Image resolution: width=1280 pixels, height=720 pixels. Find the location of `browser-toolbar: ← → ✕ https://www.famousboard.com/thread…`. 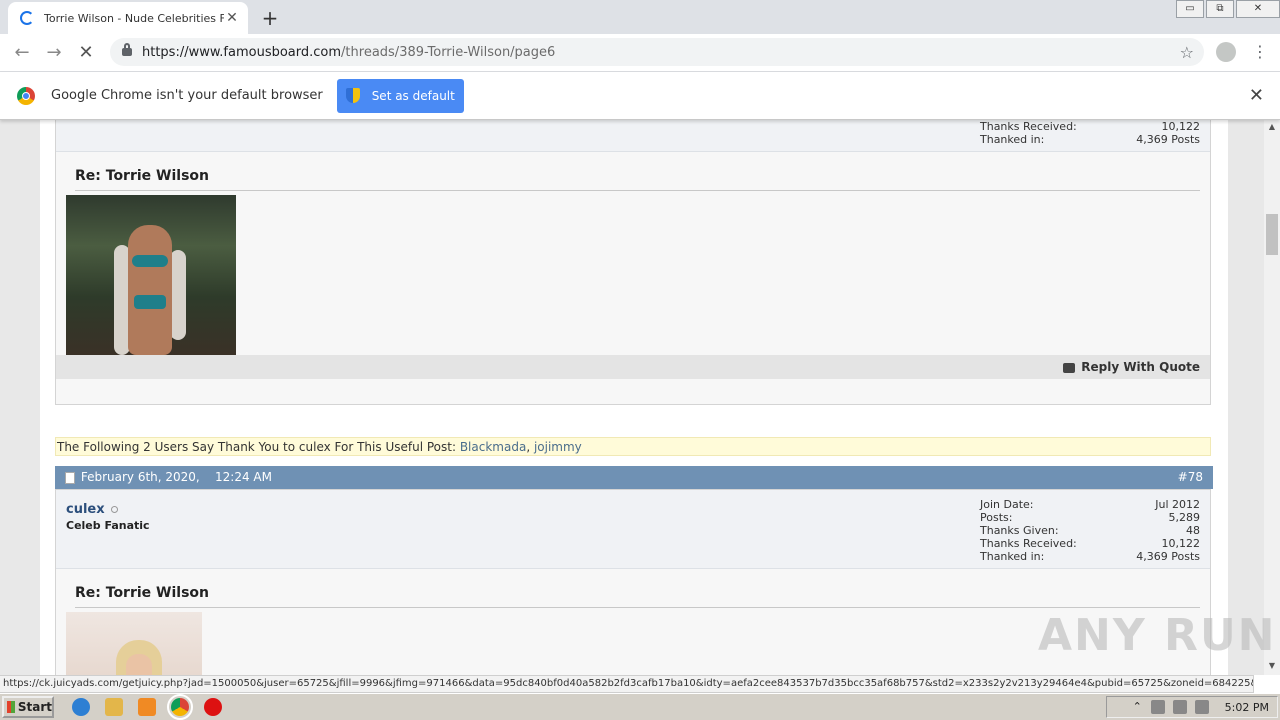

browser-toolbar: ← → ✕ https://www.famousboard.com/thread… is located at coordinates (640, 53).